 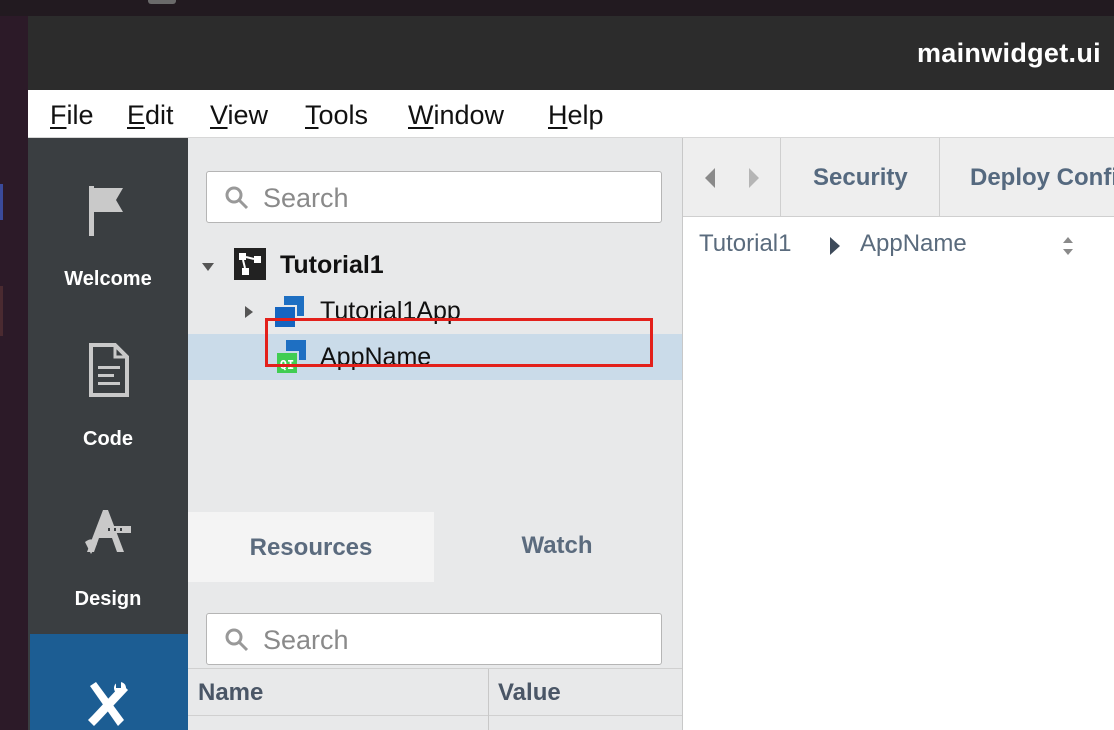 I want to click on menu-mnemonic: H, so click(x=558, y=115).